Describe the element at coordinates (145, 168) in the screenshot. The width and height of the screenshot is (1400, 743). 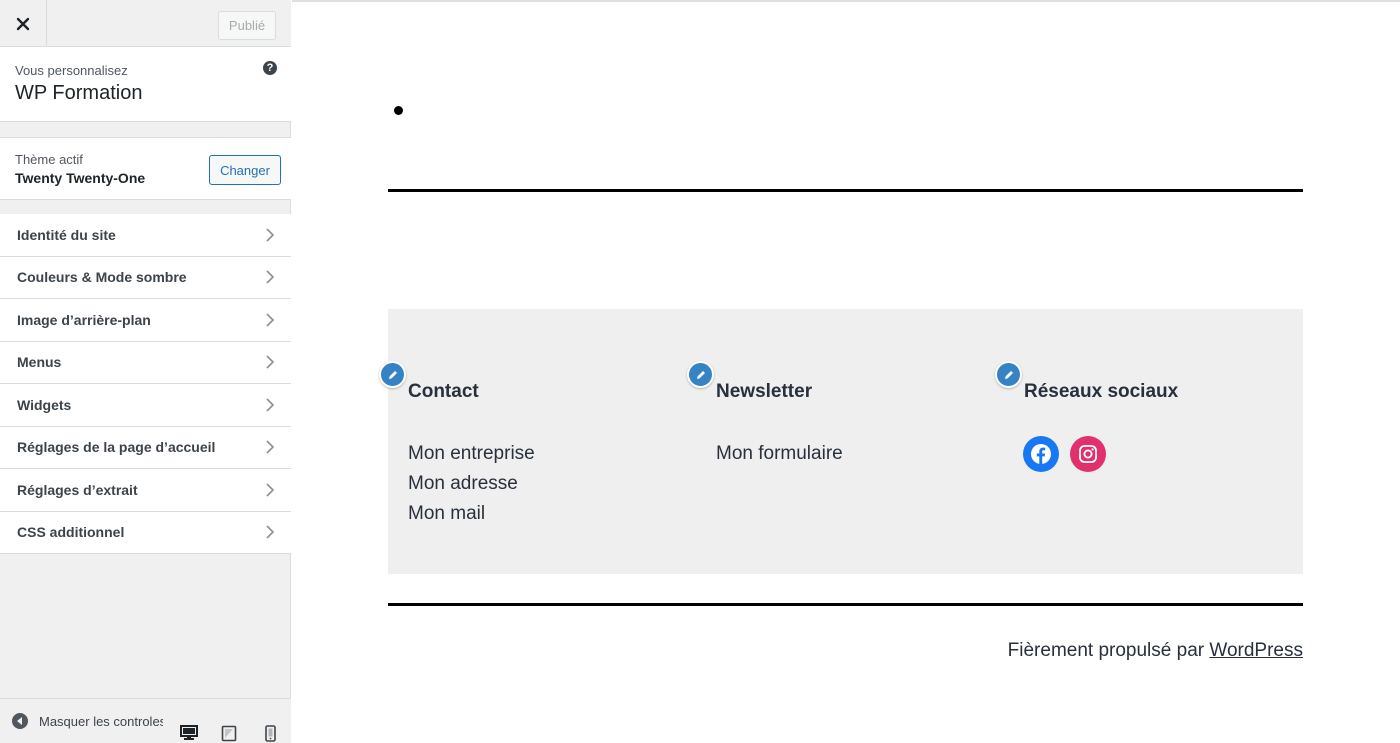
I see `active-theme-panel: Thème actif Twenty Twenty-One Changer` at that location.